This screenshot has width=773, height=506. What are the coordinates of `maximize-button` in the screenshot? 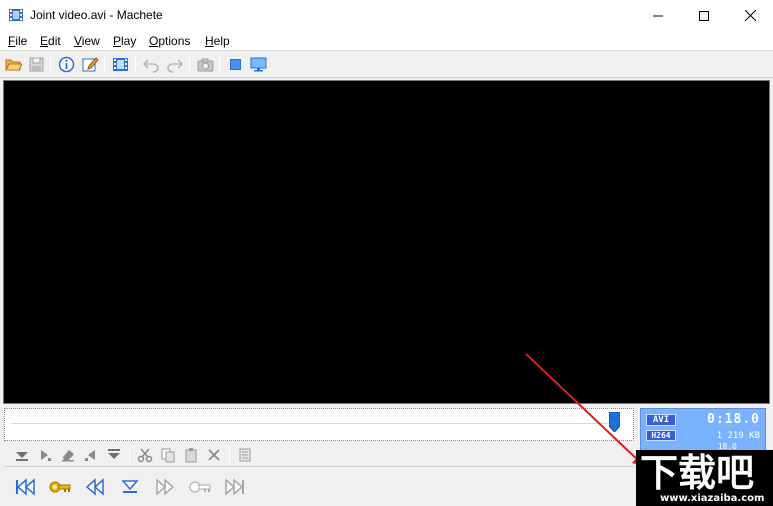 It's located at (704, 15).